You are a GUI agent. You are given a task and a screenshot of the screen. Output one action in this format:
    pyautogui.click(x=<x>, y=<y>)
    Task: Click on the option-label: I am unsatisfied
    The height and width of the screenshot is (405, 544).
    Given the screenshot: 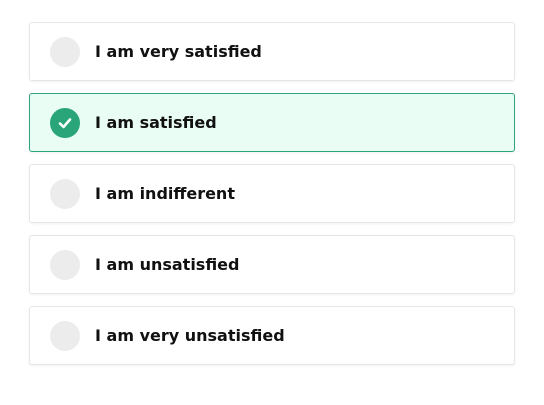 What is the action you would take?
    pyautogui.click(x=167, y=264)
    